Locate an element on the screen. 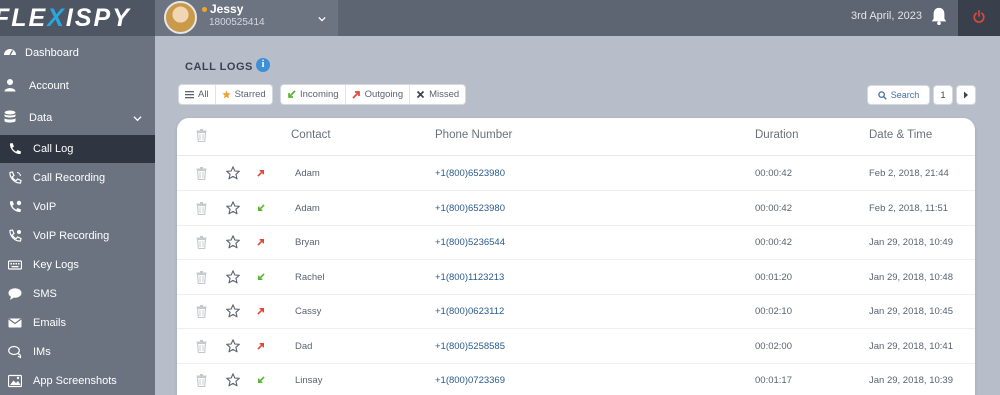 This screenshot has width=1000, height=395. sidebar-item-voip: VoIP is located at coordinates (77, 207).